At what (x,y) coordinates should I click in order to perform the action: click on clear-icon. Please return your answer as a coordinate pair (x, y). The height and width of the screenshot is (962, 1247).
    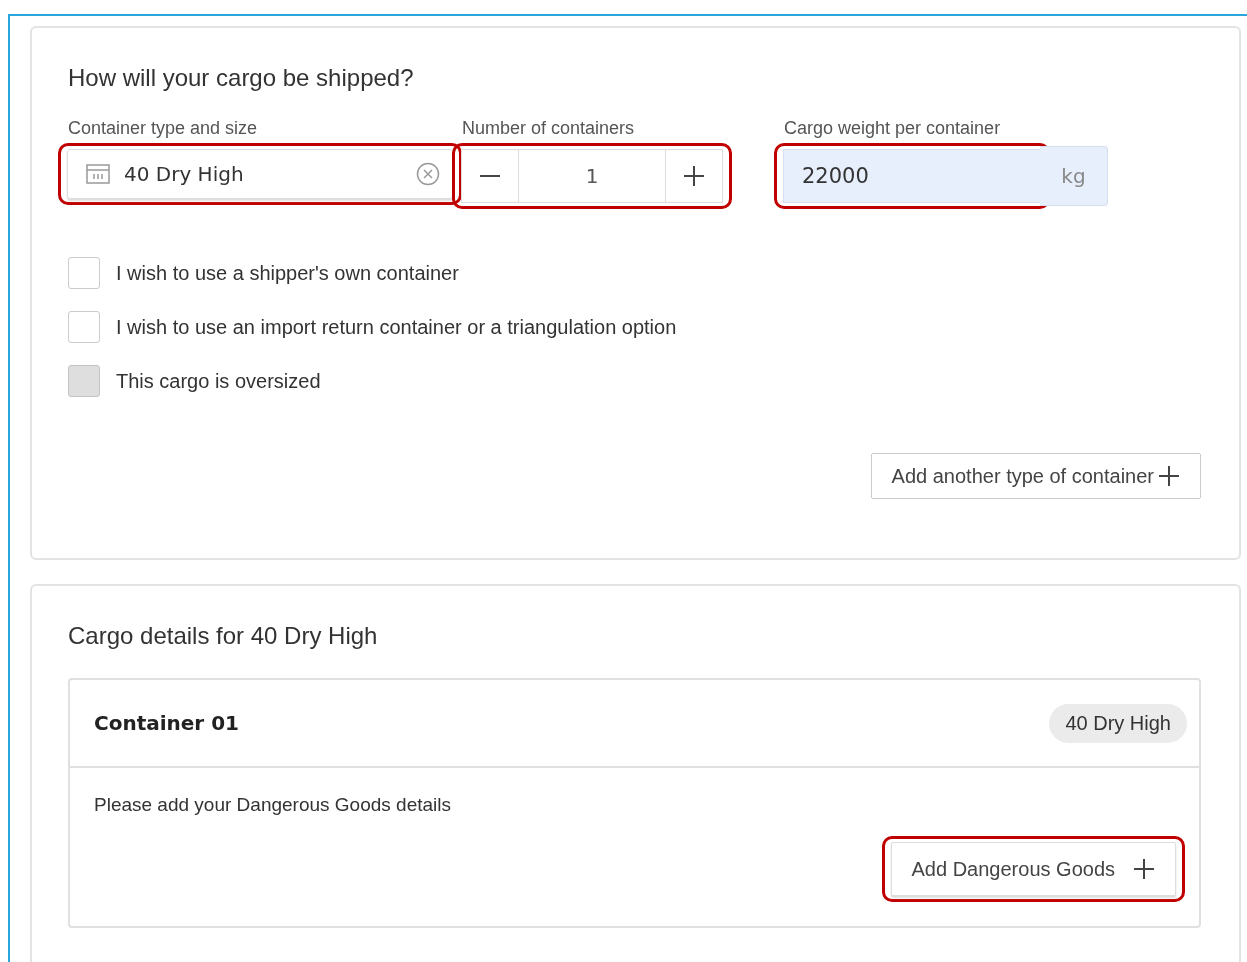
    Looking at the image, I should click on (428, 174).